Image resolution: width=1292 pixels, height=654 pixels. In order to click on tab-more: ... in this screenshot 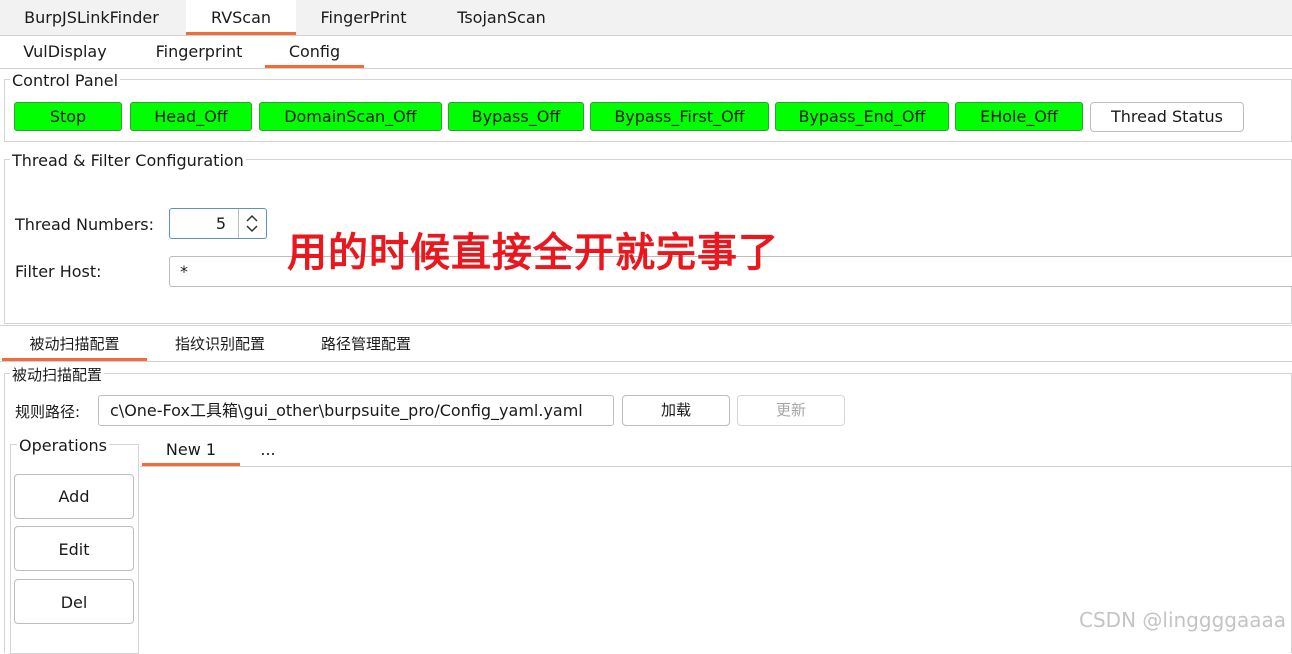, I will do `click(268, 450)`.